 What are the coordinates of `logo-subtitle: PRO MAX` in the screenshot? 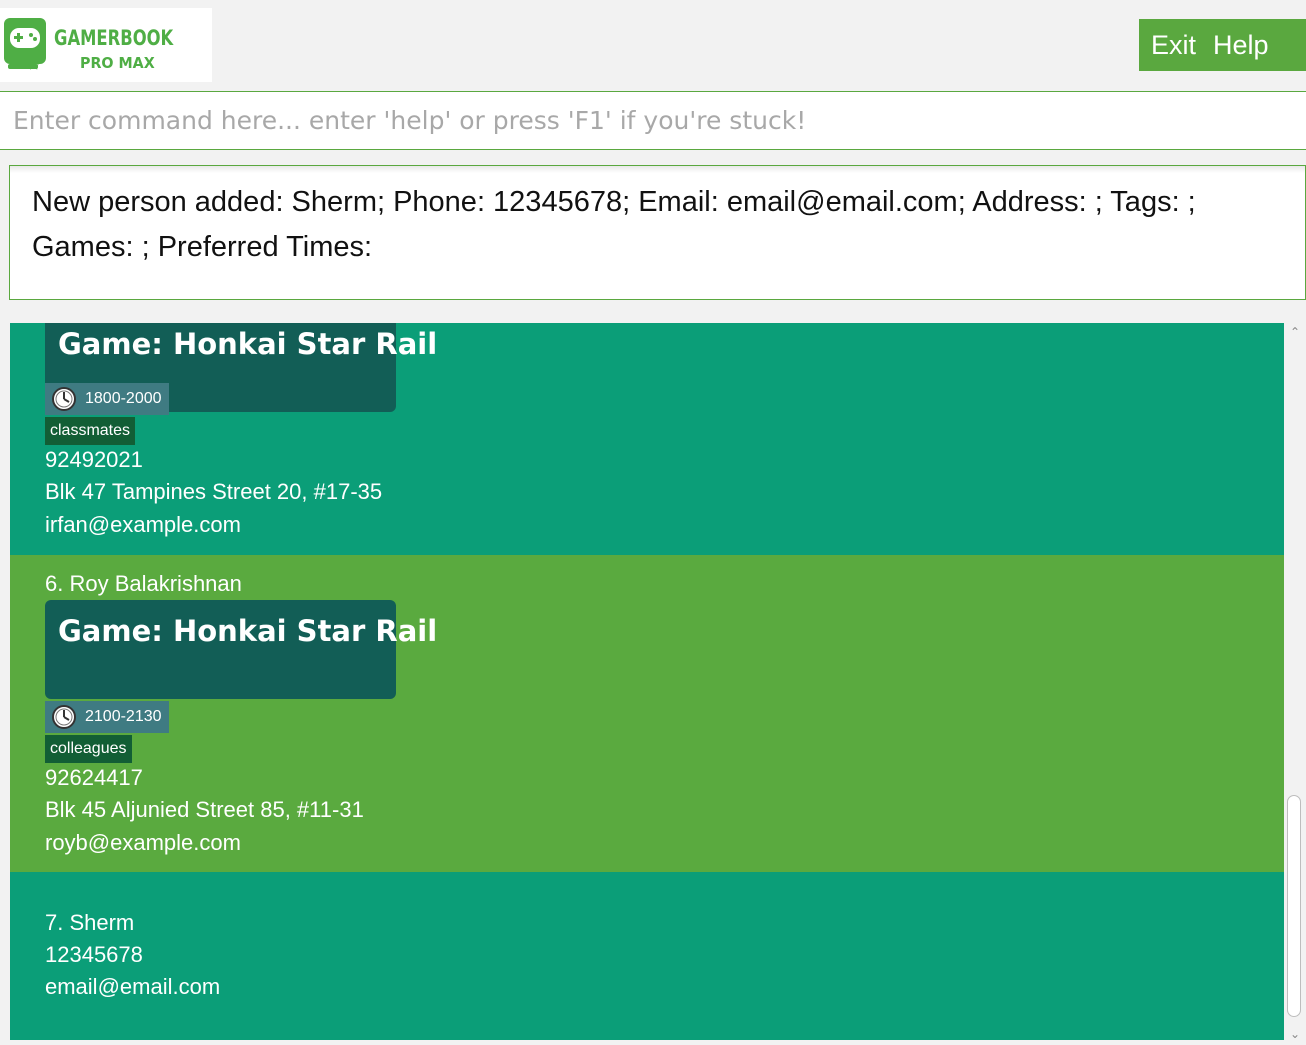 It's located at (117, 63).